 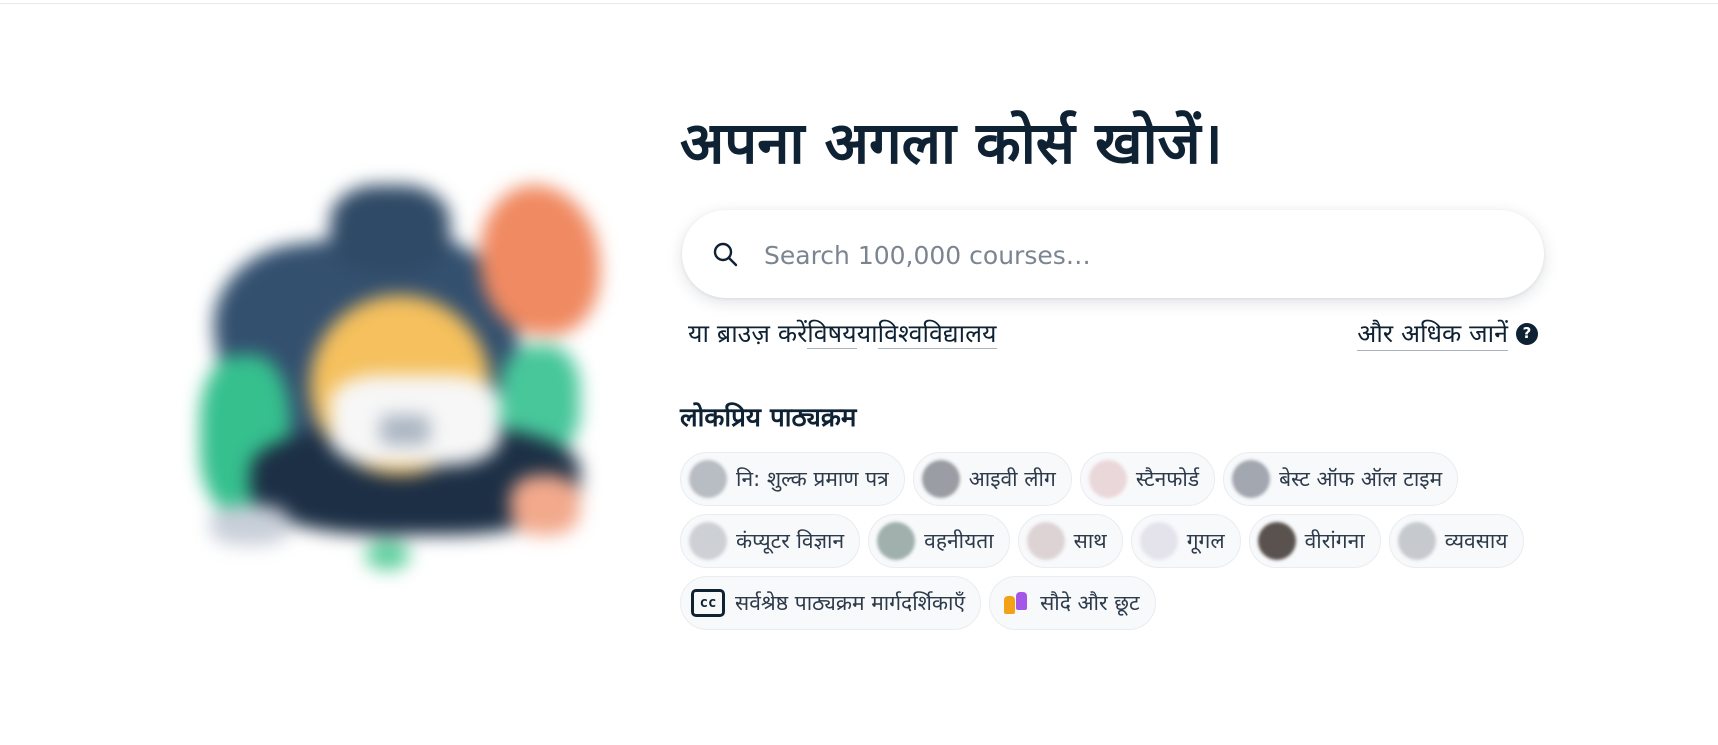 I want to click on chip-label: बेस्ट ऑफ ऑल टाइम, so click(x=1361, y=479).